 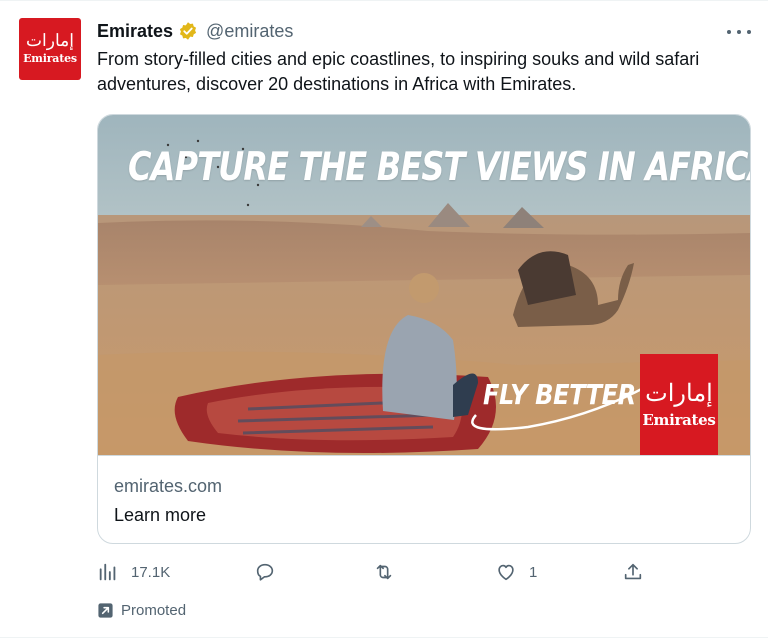 What do you see at coordinates (105, 610) in the screenshot?
I see `promoted-arrow-icon` at bounding box center [105, 610].